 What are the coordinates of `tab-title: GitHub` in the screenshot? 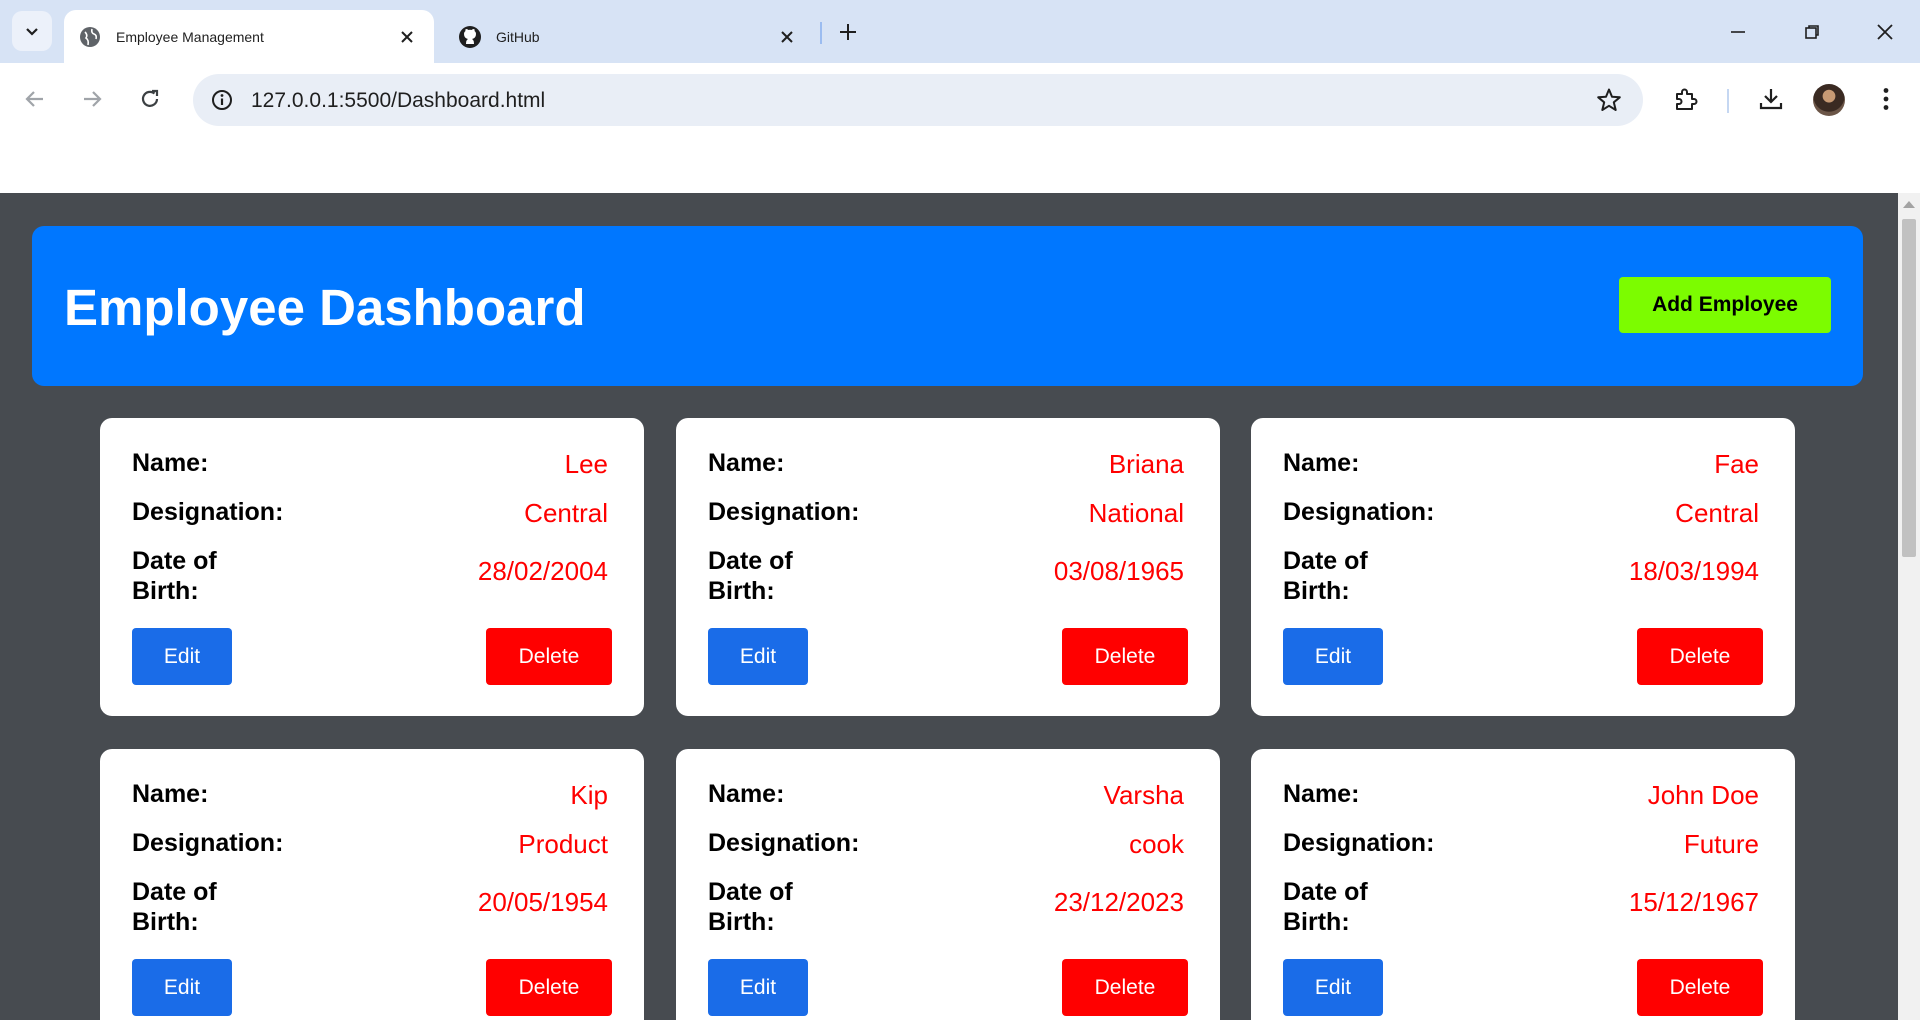 It's located at (518, 36).